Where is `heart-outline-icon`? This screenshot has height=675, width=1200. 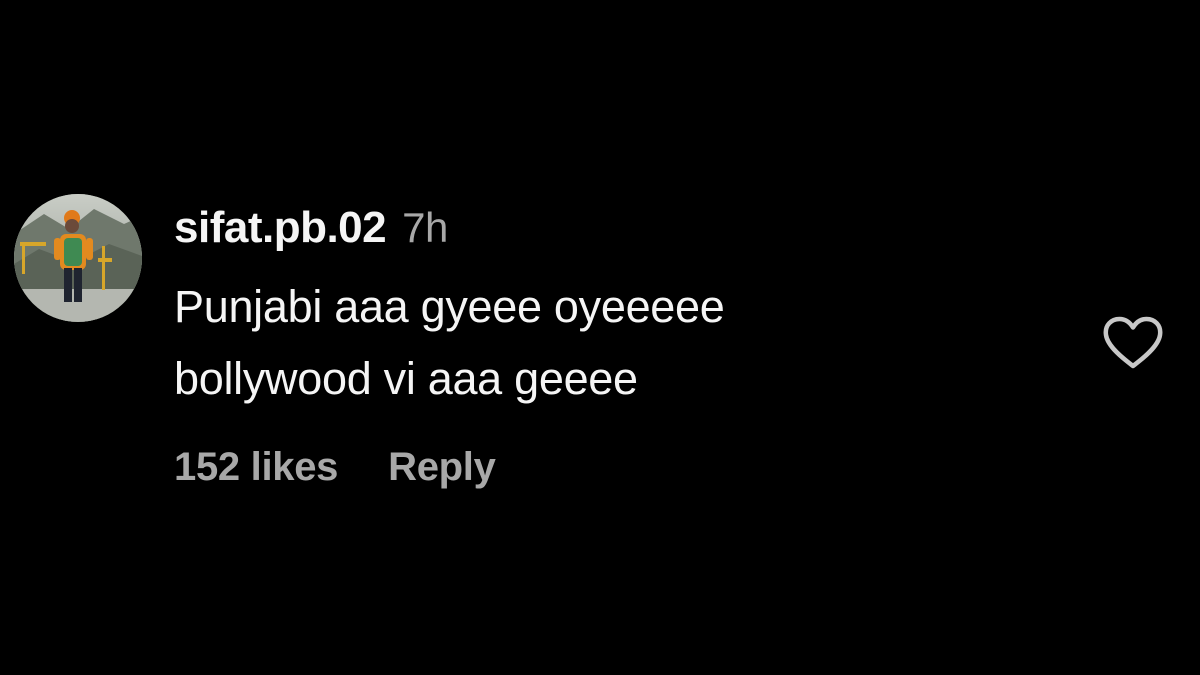
heart-outline-icon is located at coordinates (1133, 342).